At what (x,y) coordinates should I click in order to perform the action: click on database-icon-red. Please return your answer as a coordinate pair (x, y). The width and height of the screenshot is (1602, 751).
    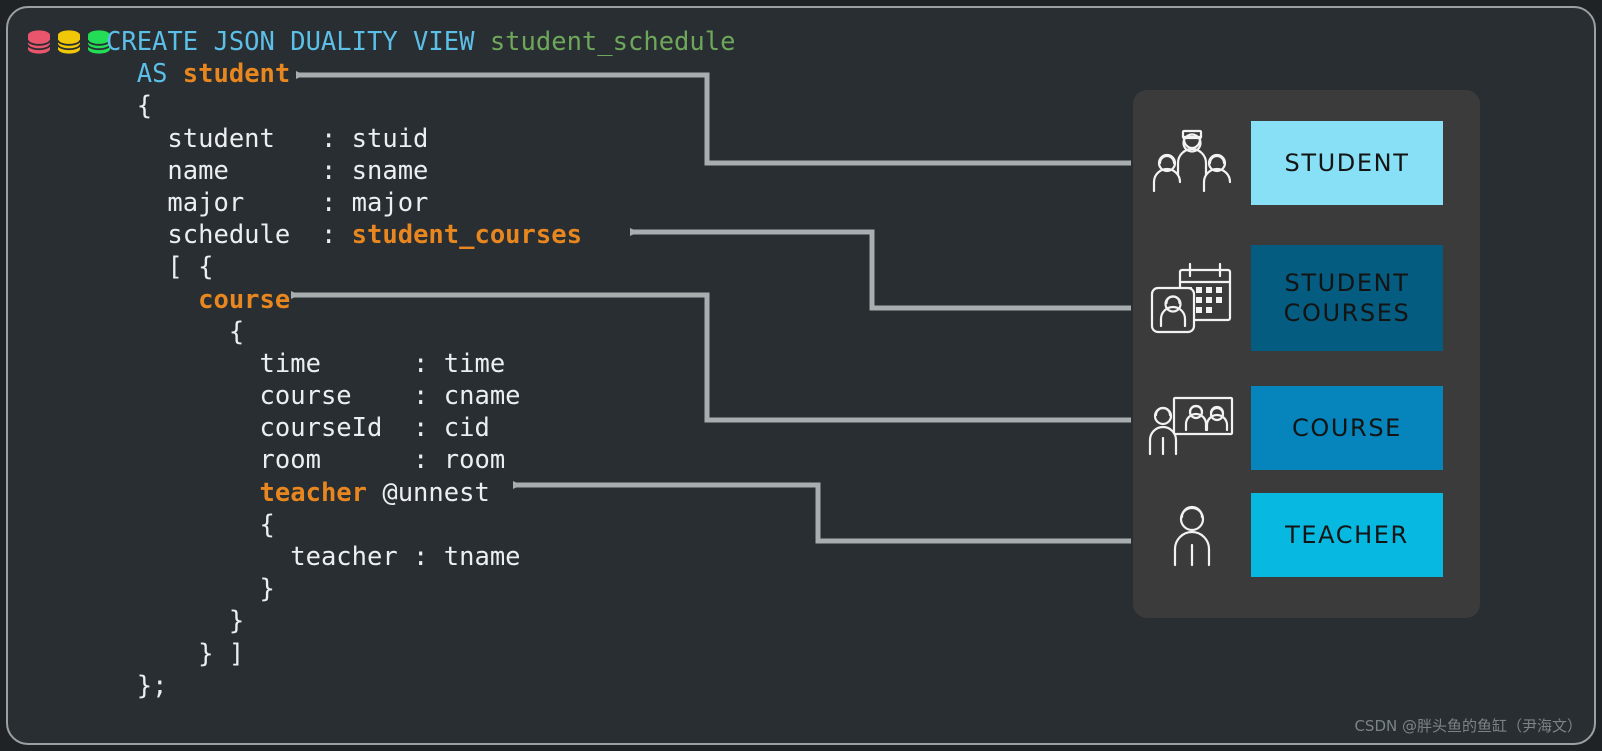
    Looking at the image, I should click on (39, 42).